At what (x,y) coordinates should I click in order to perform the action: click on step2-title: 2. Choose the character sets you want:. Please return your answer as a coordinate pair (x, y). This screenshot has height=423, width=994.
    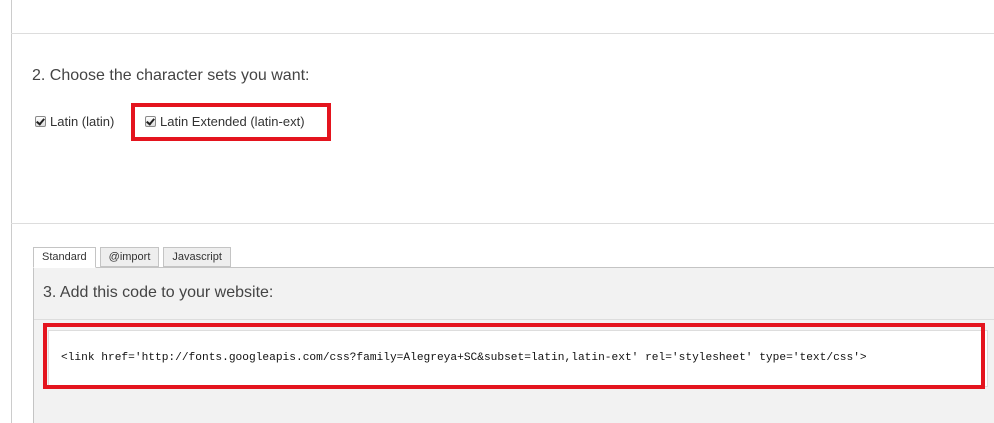
    Looking at the image, I should click on (171, 75).